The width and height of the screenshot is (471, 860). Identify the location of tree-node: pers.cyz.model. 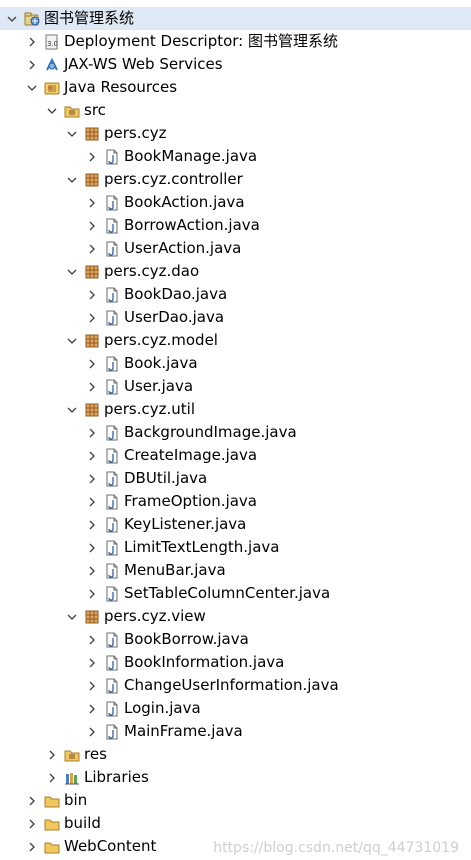
(235, 340).